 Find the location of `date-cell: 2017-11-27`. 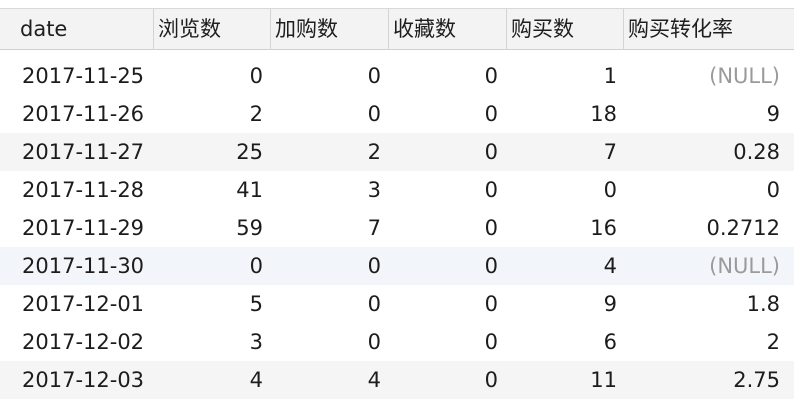

date-cell: 2017-11-27 is located at coordinates (83, 152).